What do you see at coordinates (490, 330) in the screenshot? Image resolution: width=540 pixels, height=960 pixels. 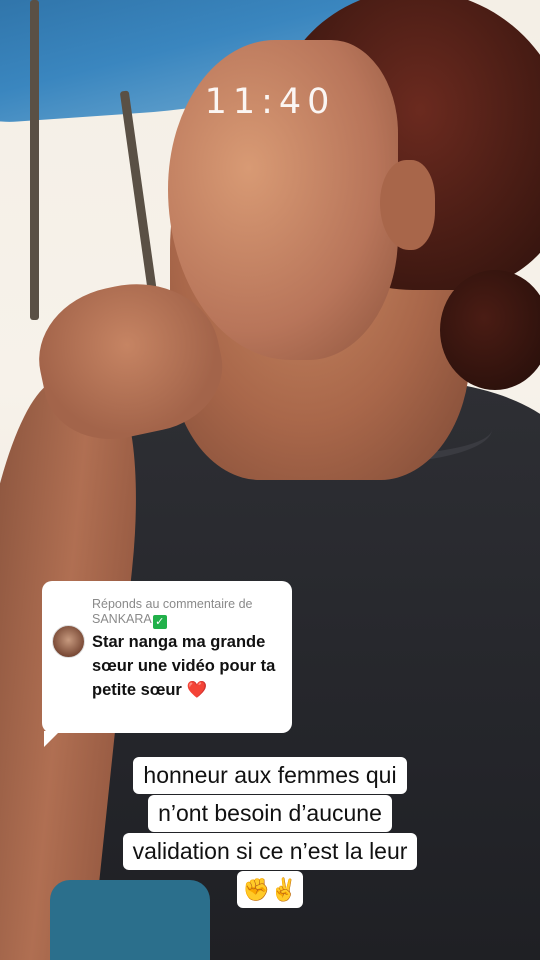 I see `hair-bun` at bounding box center [490, 330].